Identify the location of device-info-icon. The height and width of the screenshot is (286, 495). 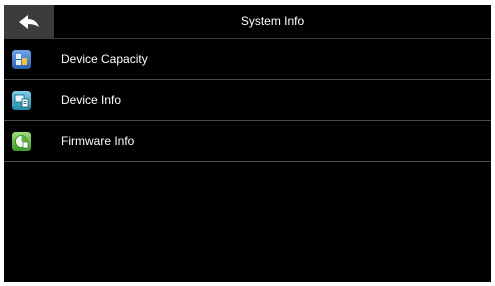
(21, 100).